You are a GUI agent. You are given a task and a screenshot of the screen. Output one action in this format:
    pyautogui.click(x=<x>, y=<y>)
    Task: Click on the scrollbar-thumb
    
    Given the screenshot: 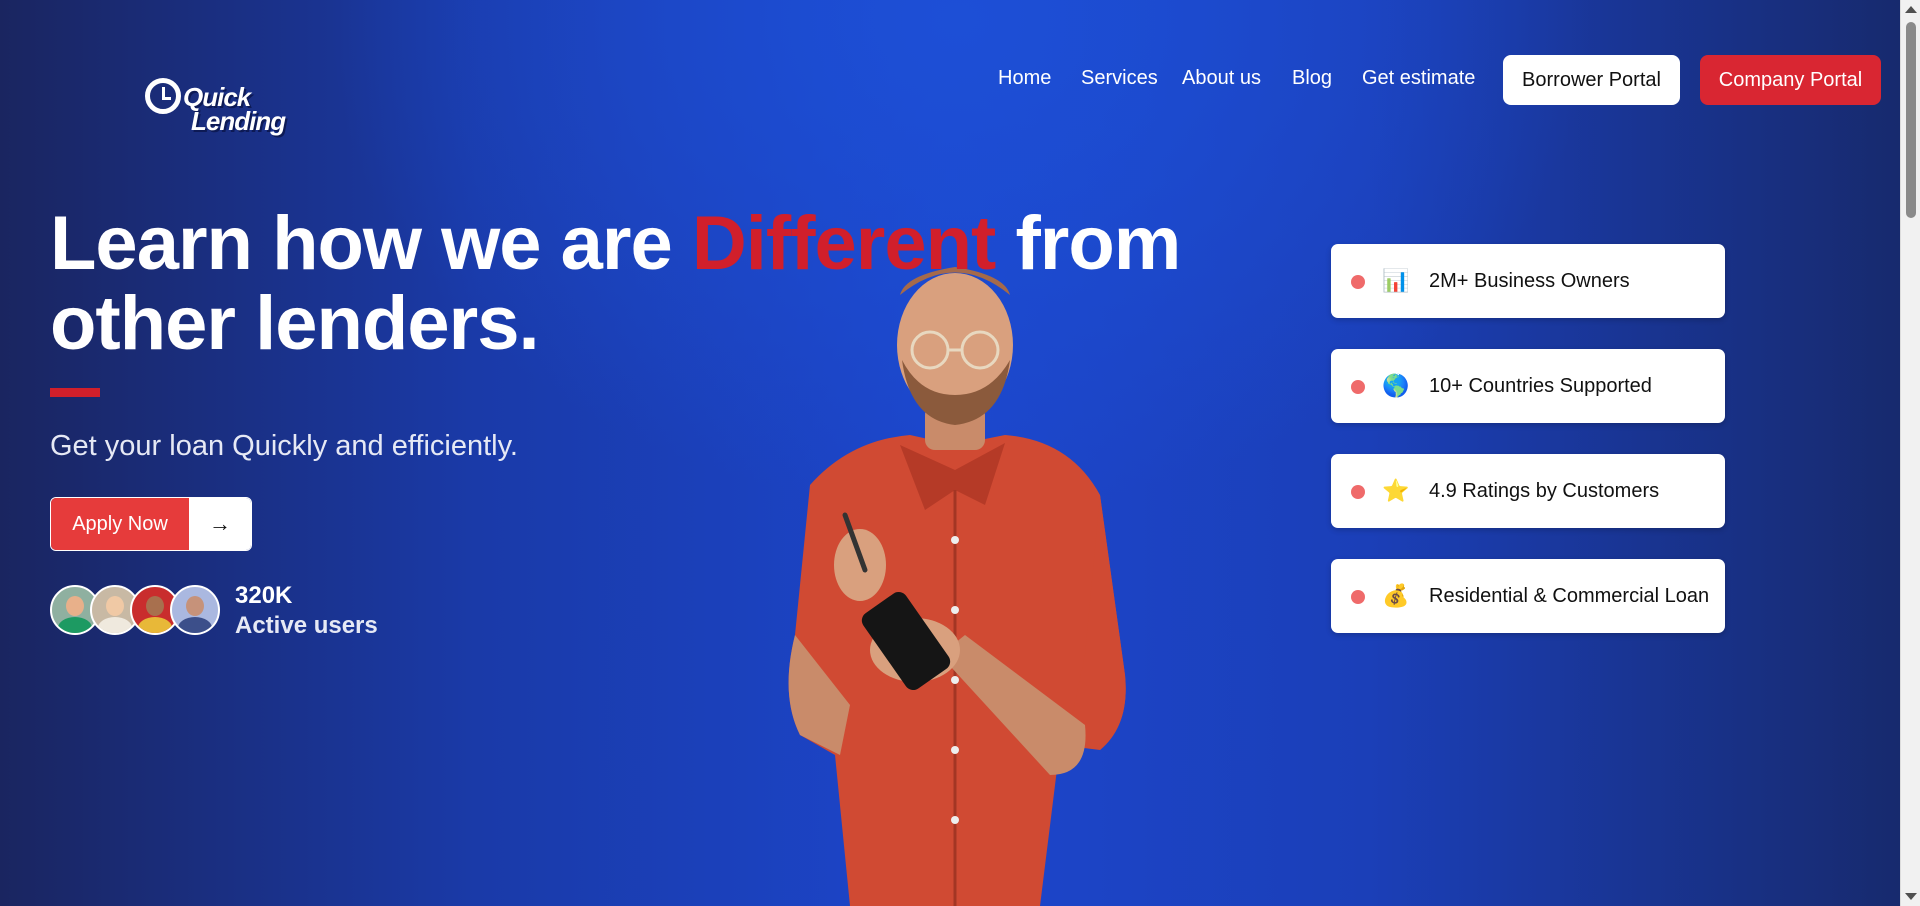 What is the action you would take?
    pyautogui.click(x=1911, y=120)
    